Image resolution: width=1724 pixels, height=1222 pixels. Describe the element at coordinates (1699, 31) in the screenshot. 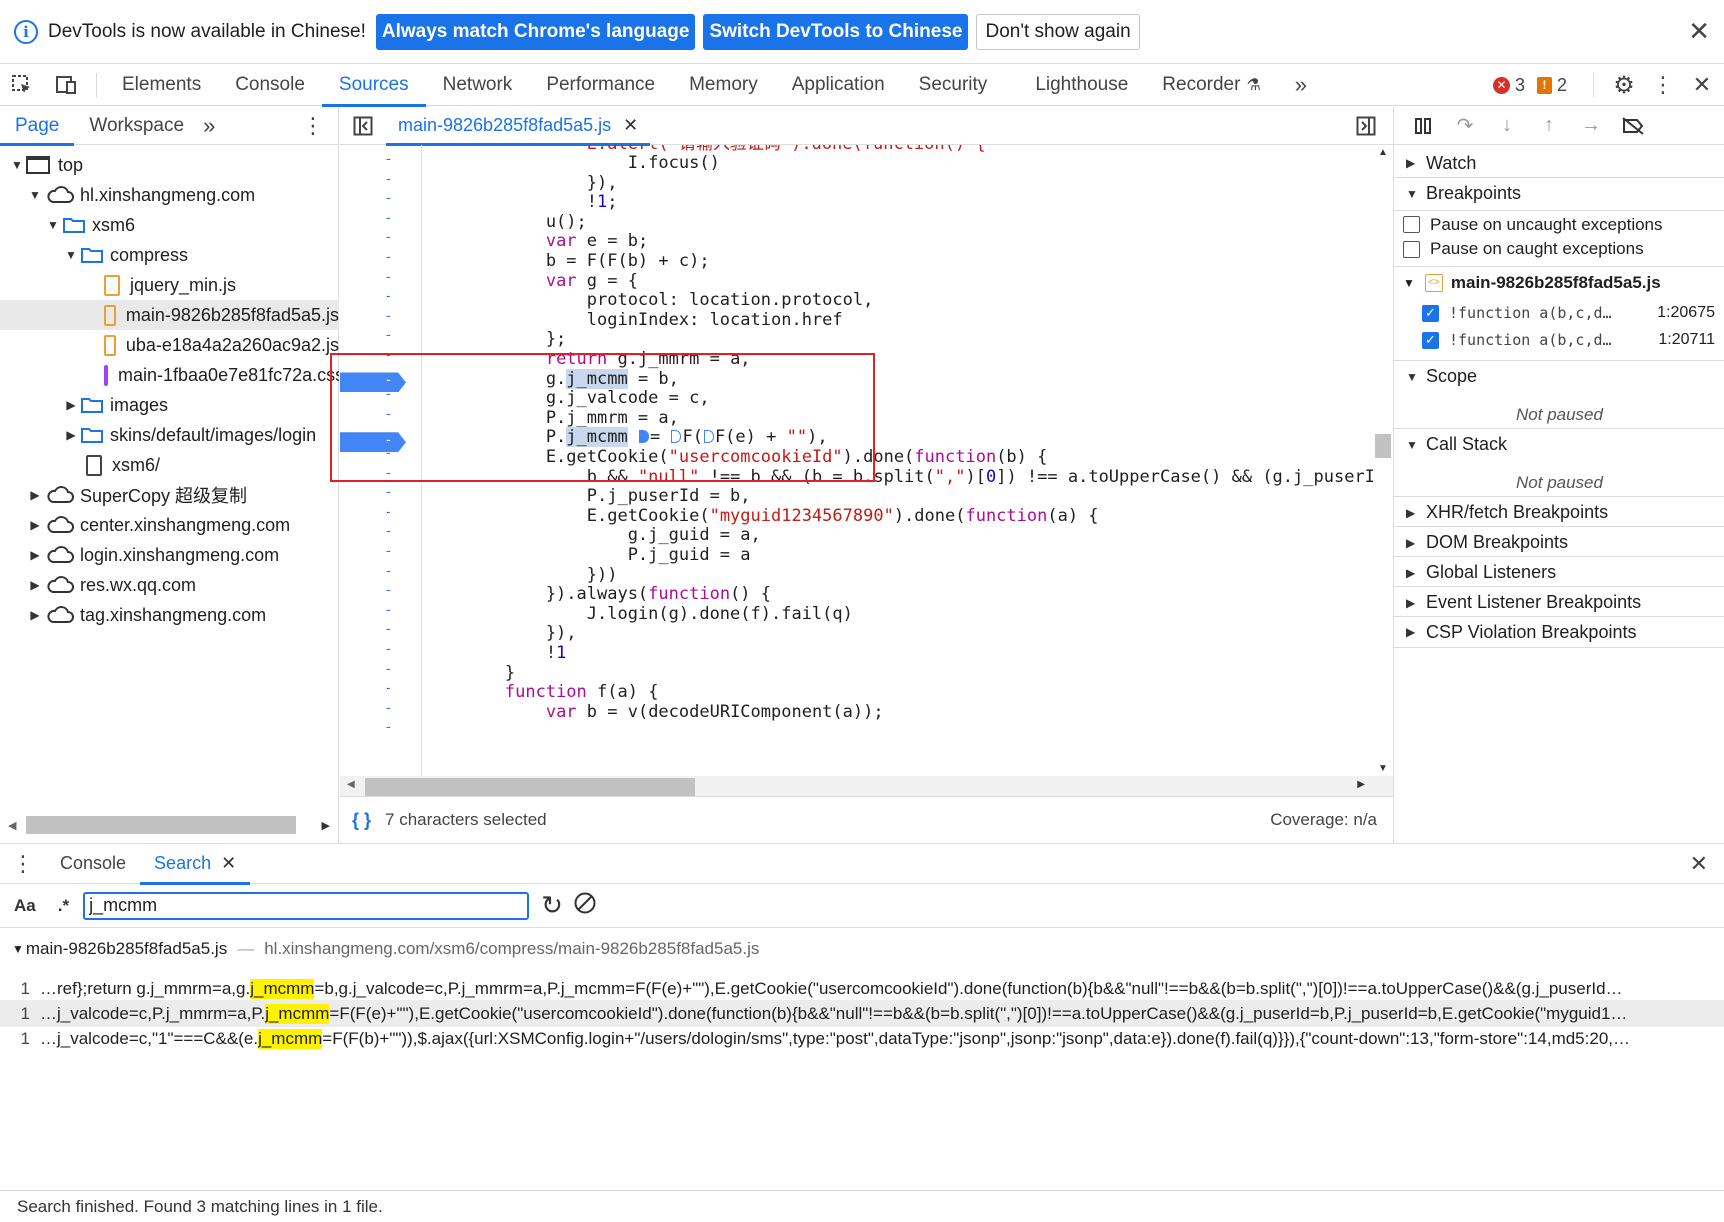

I see `close-infobar-icon: ✕` at that location.